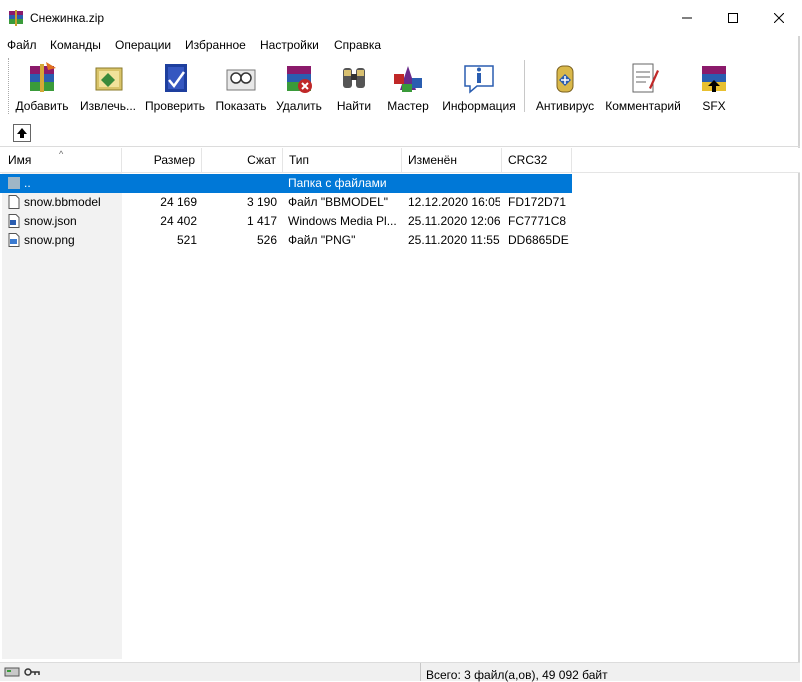 Image resolution: width=802 pixels, height=682 pixels. I want to click on toolbar-test-button: Проверить, so click(175, 86).